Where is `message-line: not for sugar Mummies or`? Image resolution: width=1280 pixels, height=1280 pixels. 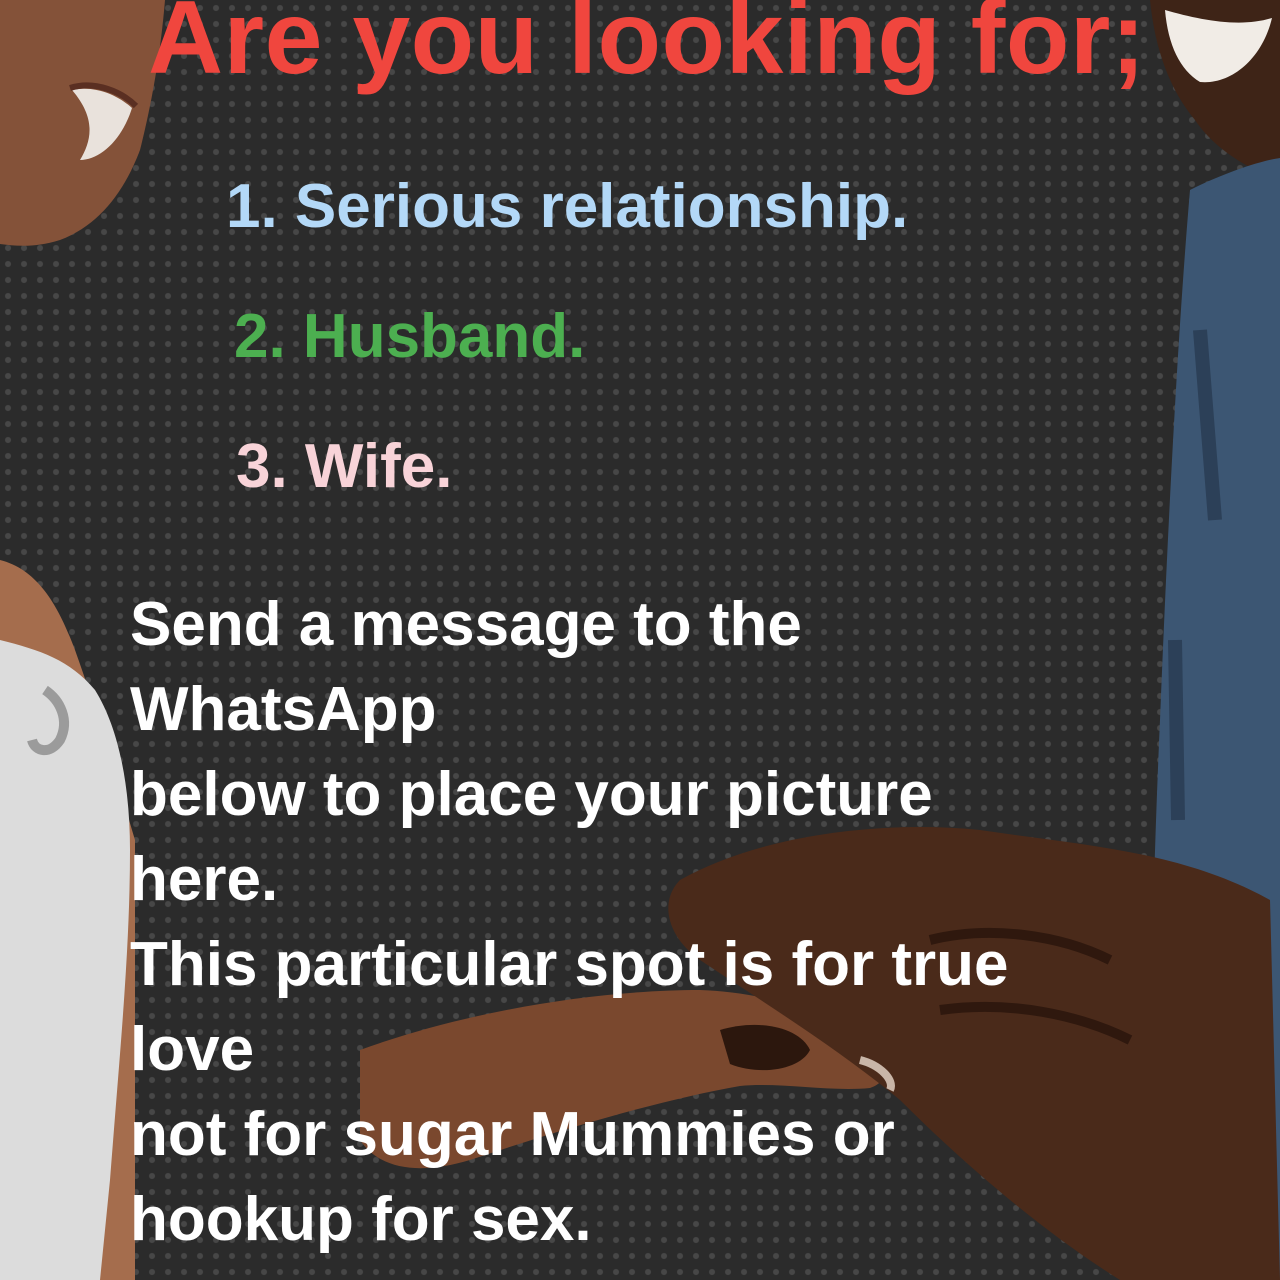
message-line: not for sugar Mummies or is located at coordinates (512, 1134).